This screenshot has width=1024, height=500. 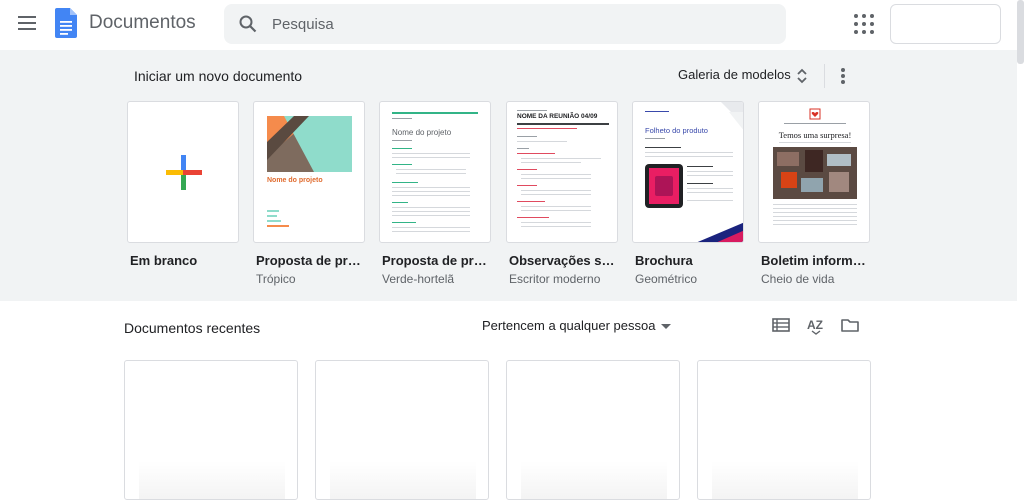 I want to click on divider, so click(x=824, y=76).